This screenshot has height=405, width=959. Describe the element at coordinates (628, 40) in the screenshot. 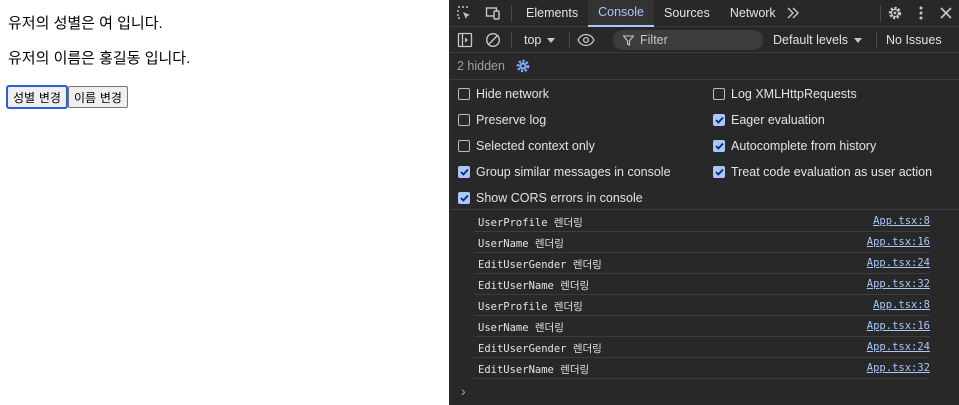

I see `filter-funnel-icon` at that location.